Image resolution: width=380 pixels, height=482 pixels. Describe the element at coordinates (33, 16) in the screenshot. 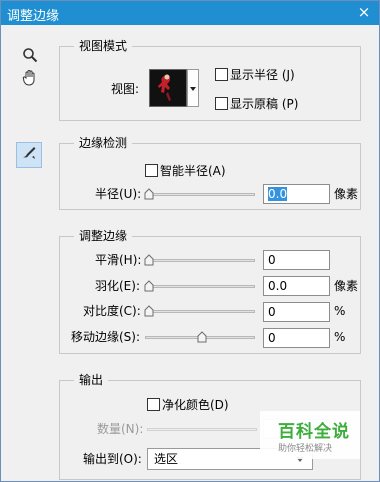

I see `dialog-title: 调整边缘` at that location.